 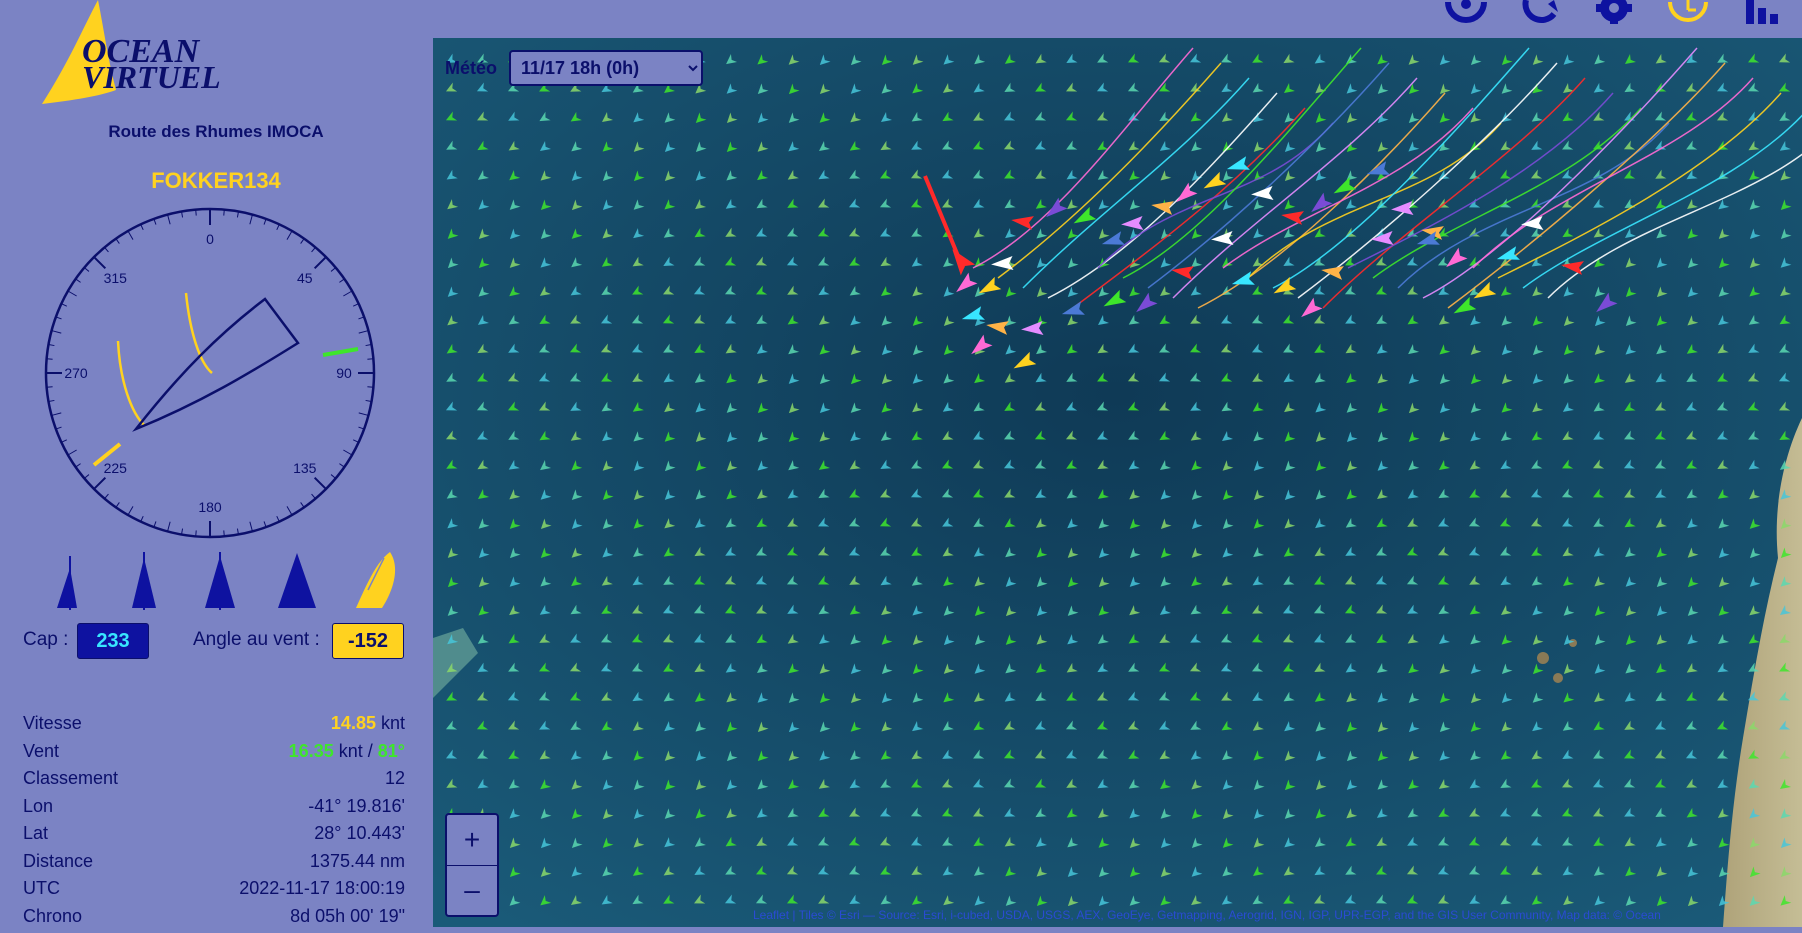 I want to click on vitesse-value: 14.85, so click(x=353, y=723).